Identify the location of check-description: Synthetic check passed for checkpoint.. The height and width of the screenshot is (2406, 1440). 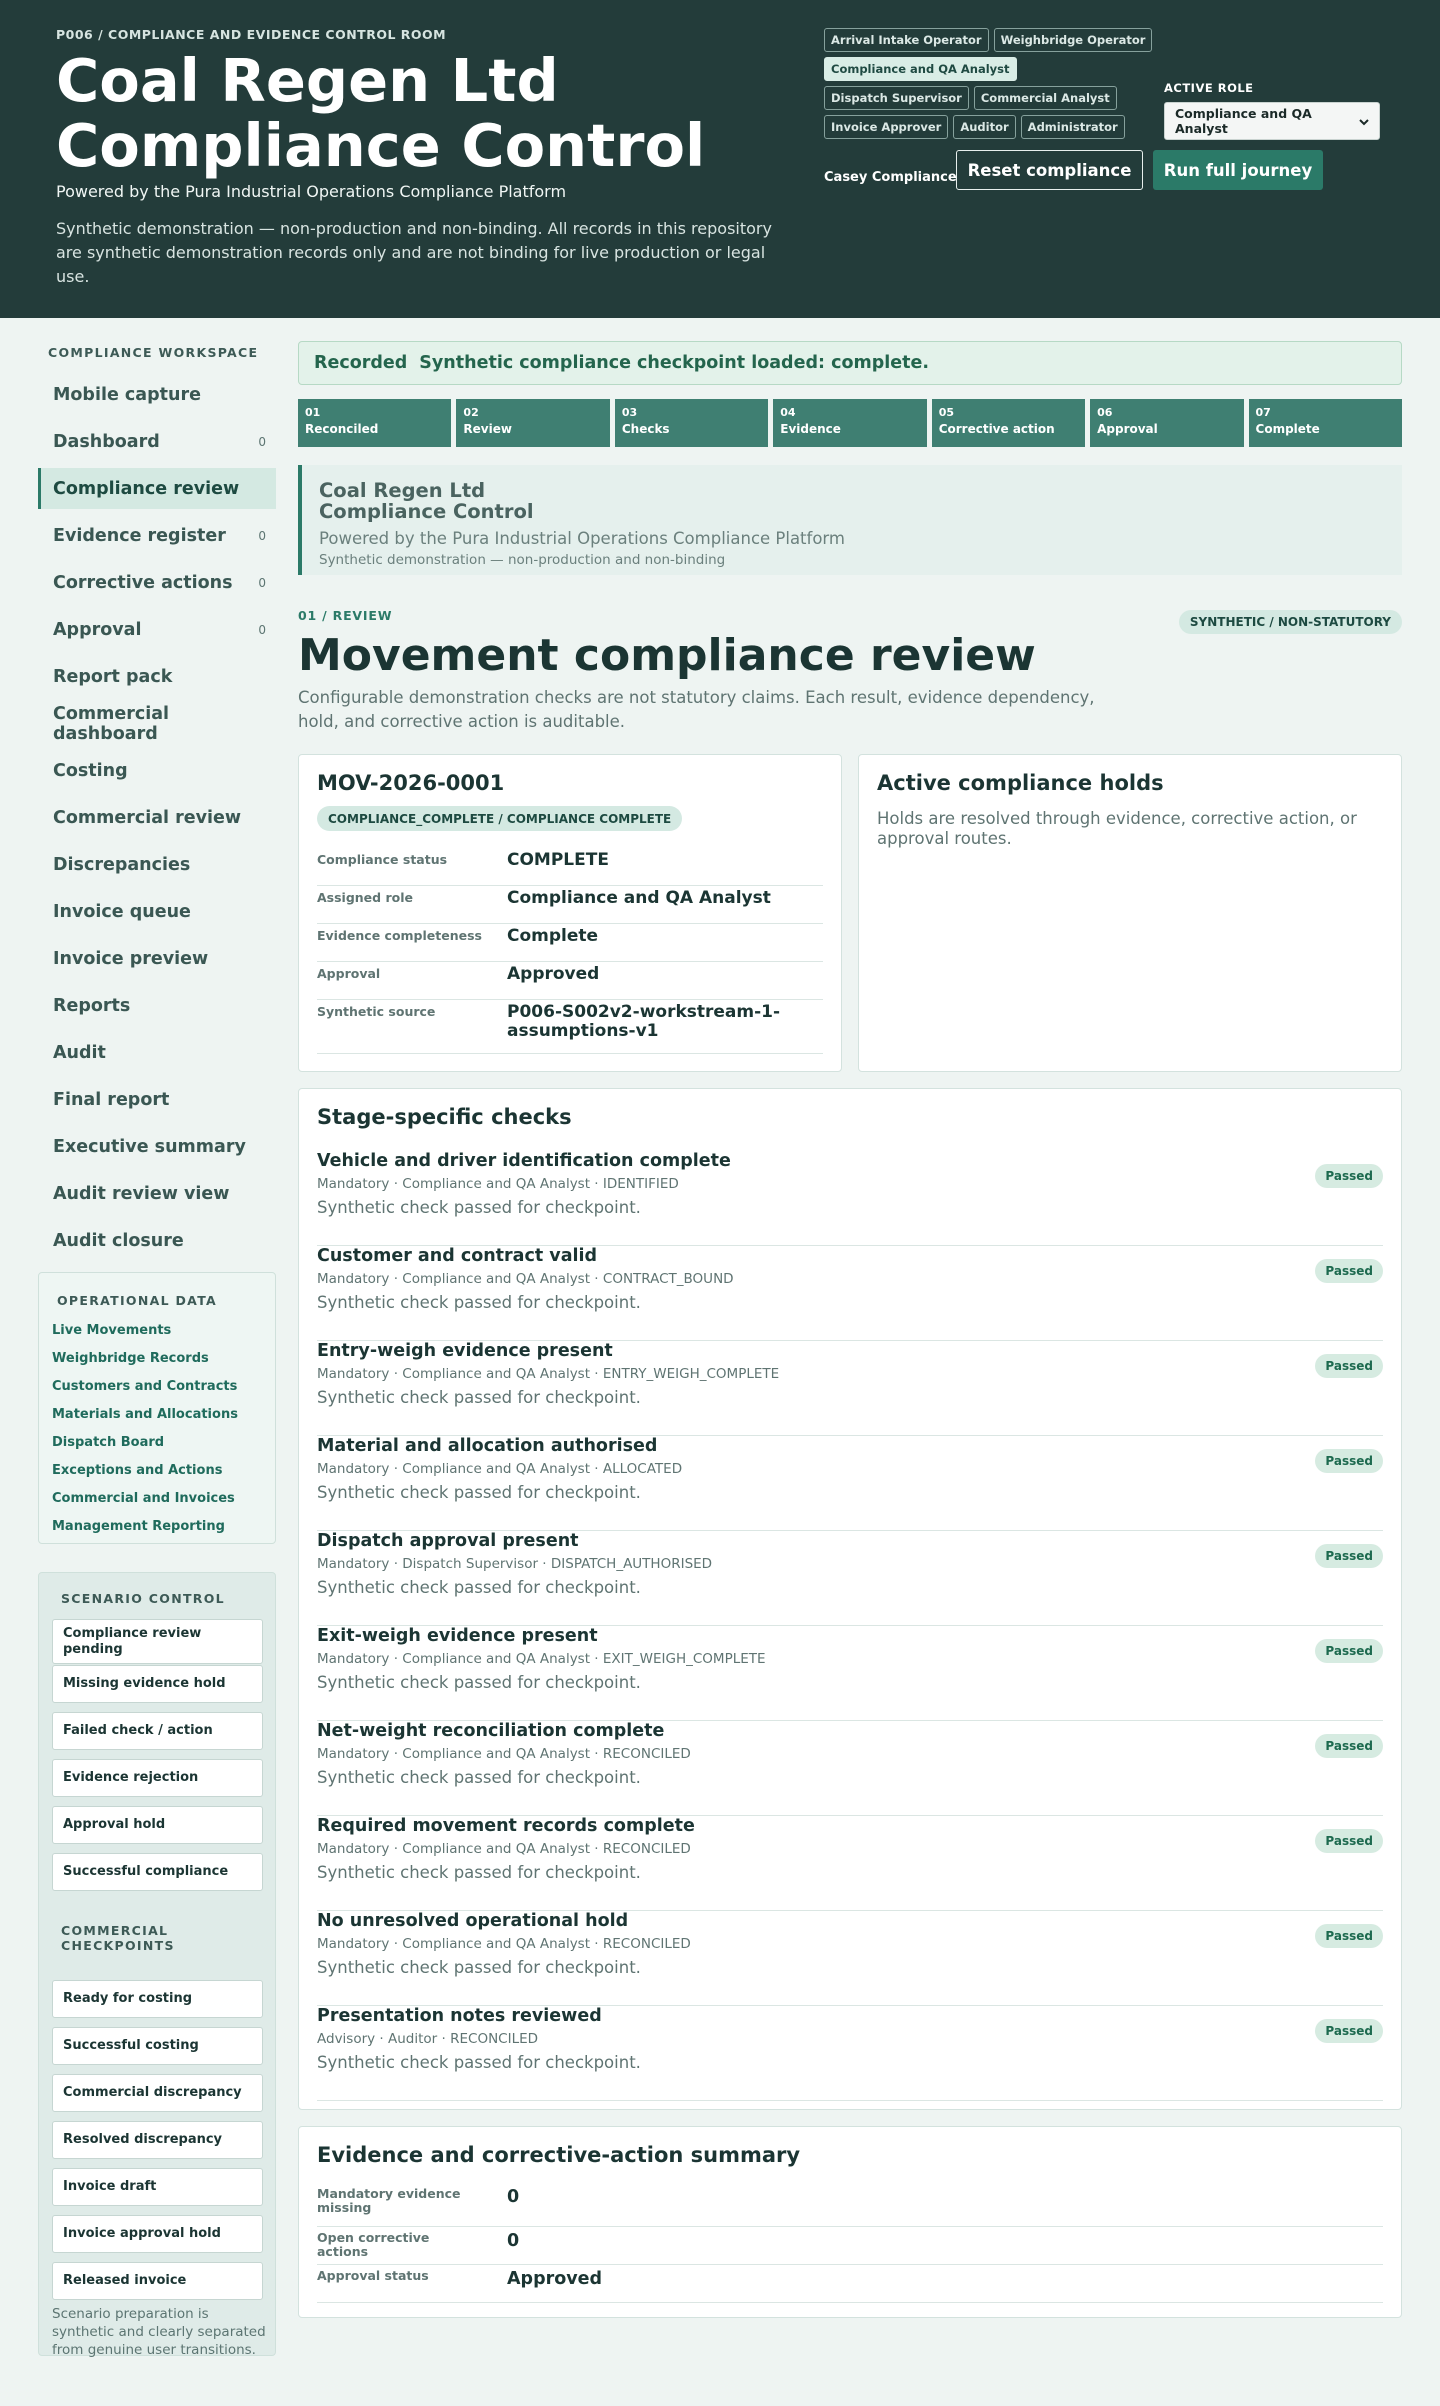
(479, 1207).